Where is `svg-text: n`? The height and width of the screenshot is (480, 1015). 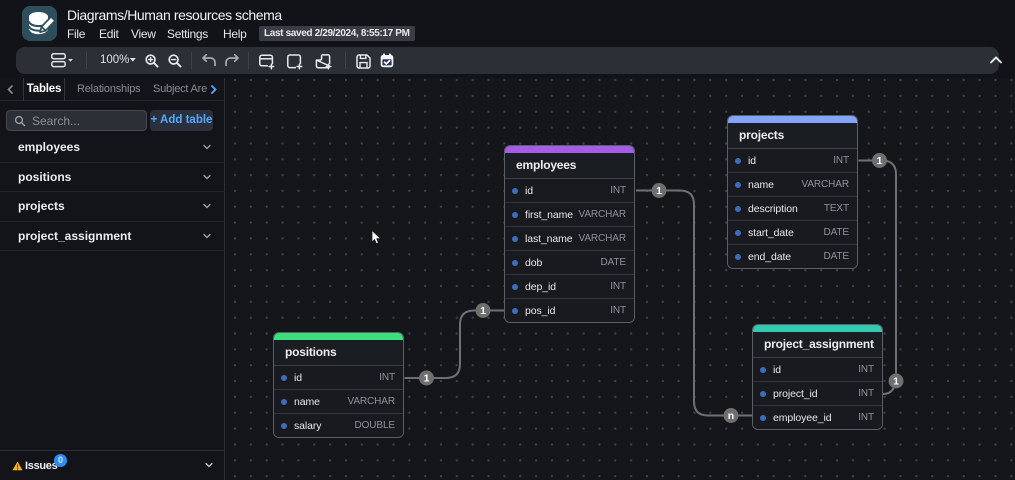 svg-text: n is located at coordinates (731, 416).